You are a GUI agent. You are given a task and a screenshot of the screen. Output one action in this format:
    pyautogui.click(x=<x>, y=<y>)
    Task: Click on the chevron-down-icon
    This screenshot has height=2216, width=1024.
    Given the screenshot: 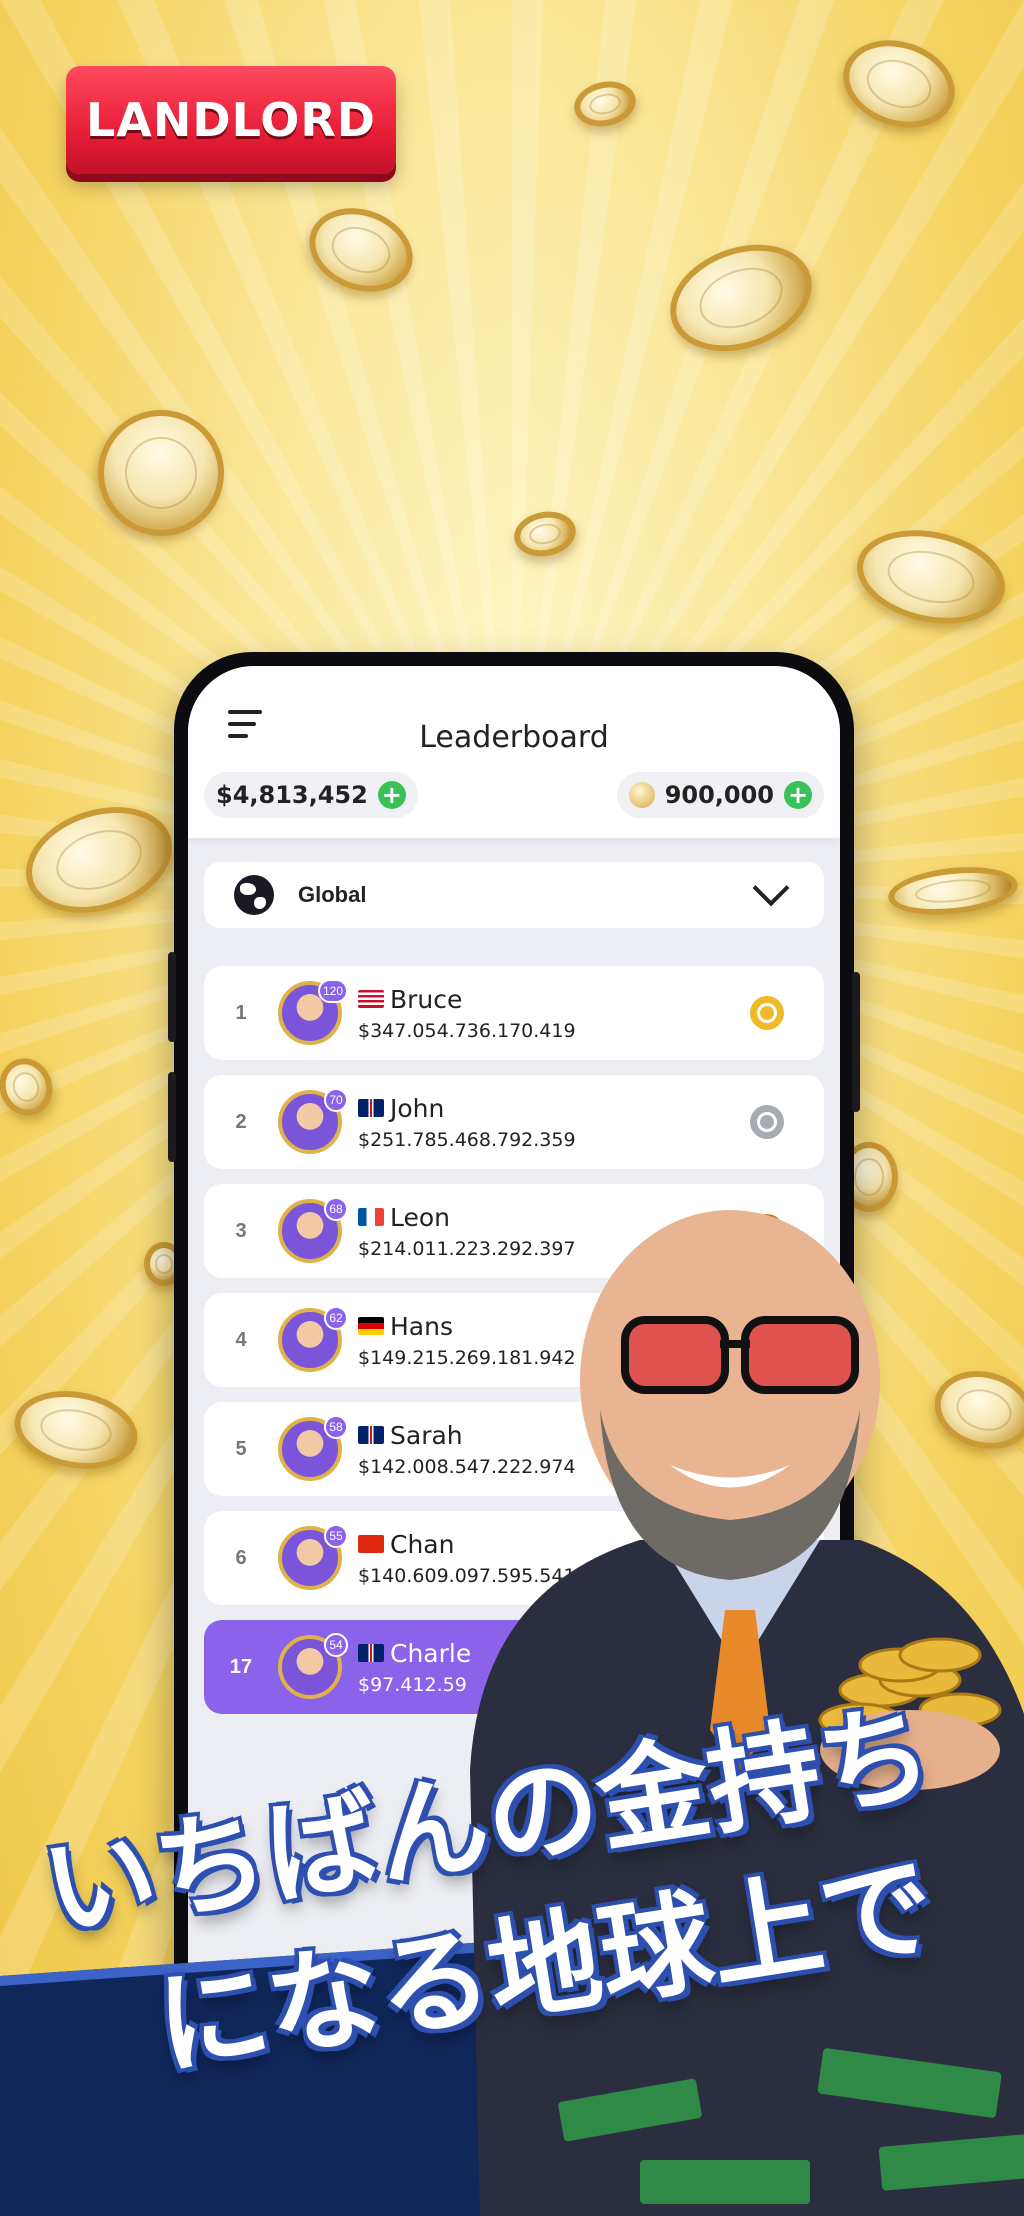 What is the action you would take?
    pyautogui.click(x=771, y=888)
    